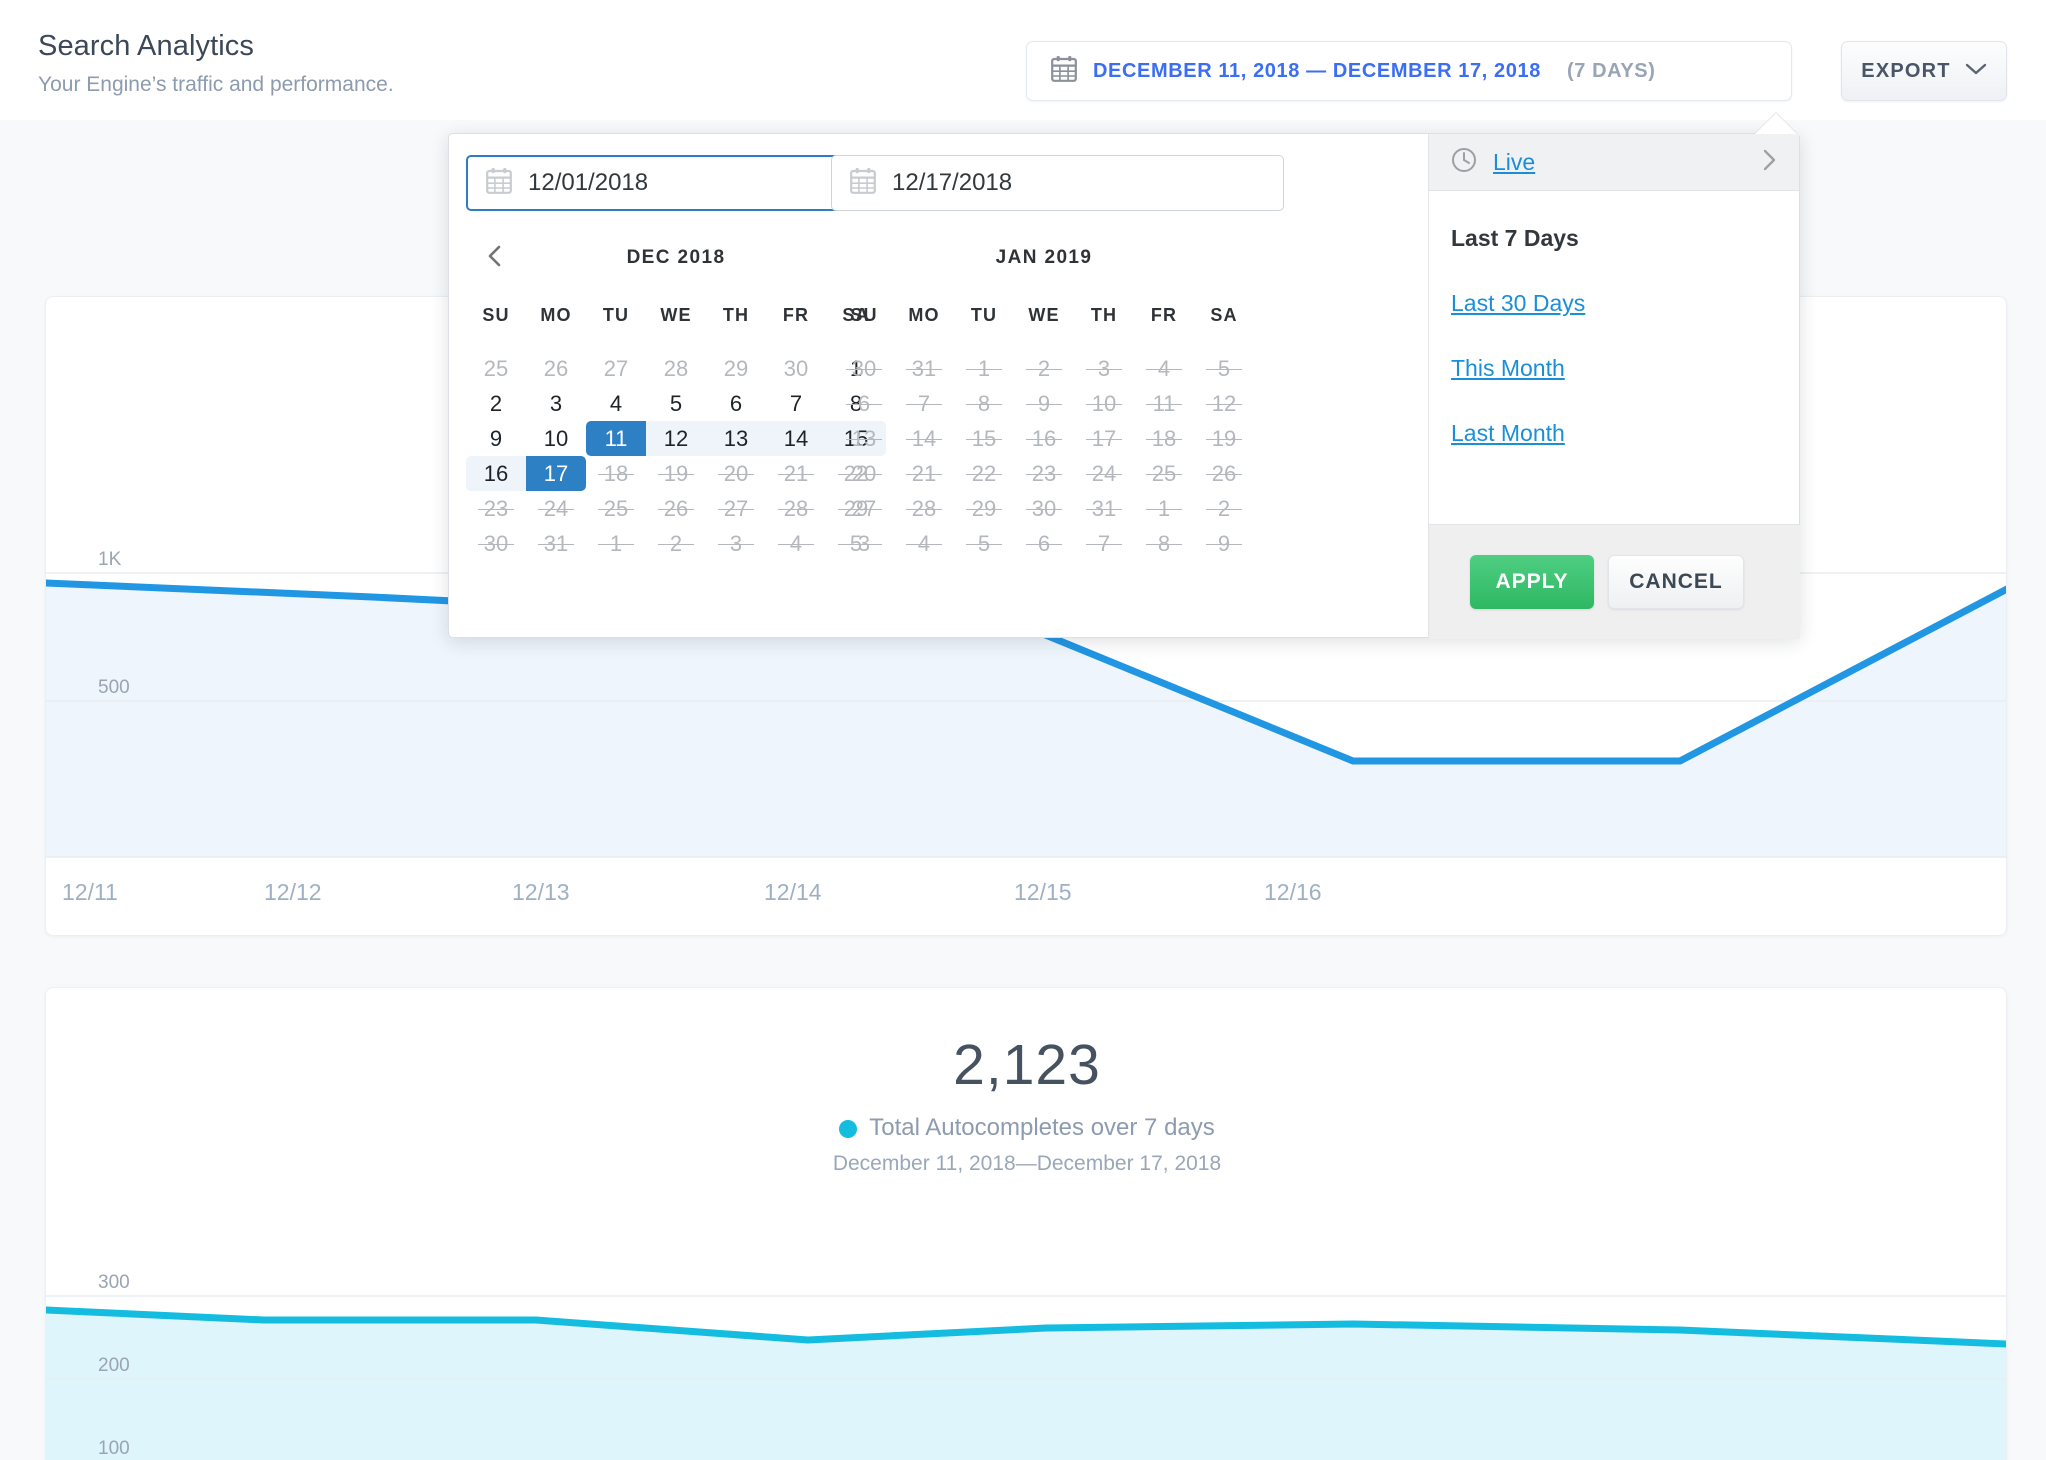 Image resolution: width=2046 pixels, height=1460 pixels. Describe the element at coordinates (676, 473) in the screenshot. I see `calendar-day: 19` at that location.